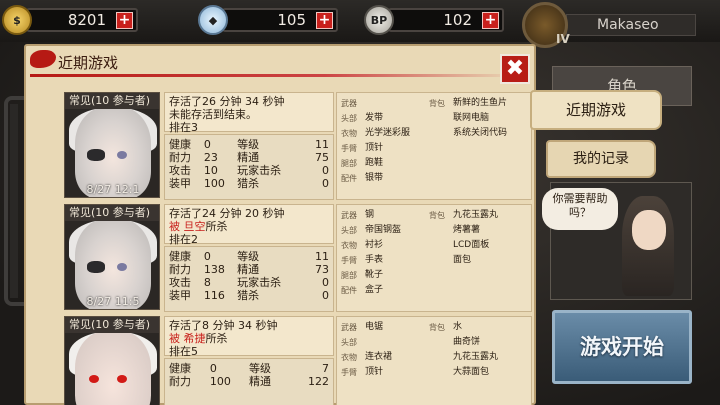 This screenshot has width=720, height=405. I want to click on character-portrait: 常见(10 参与者) 8/27 12:1, so click(112, 145).